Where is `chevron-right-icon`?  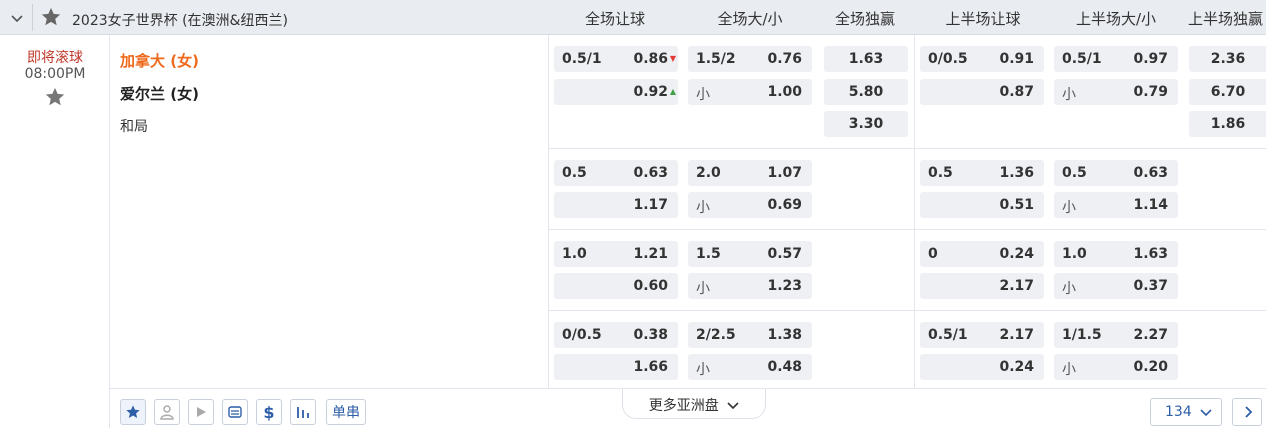 chevron-right-icon is located at coordinates (1249, 412).